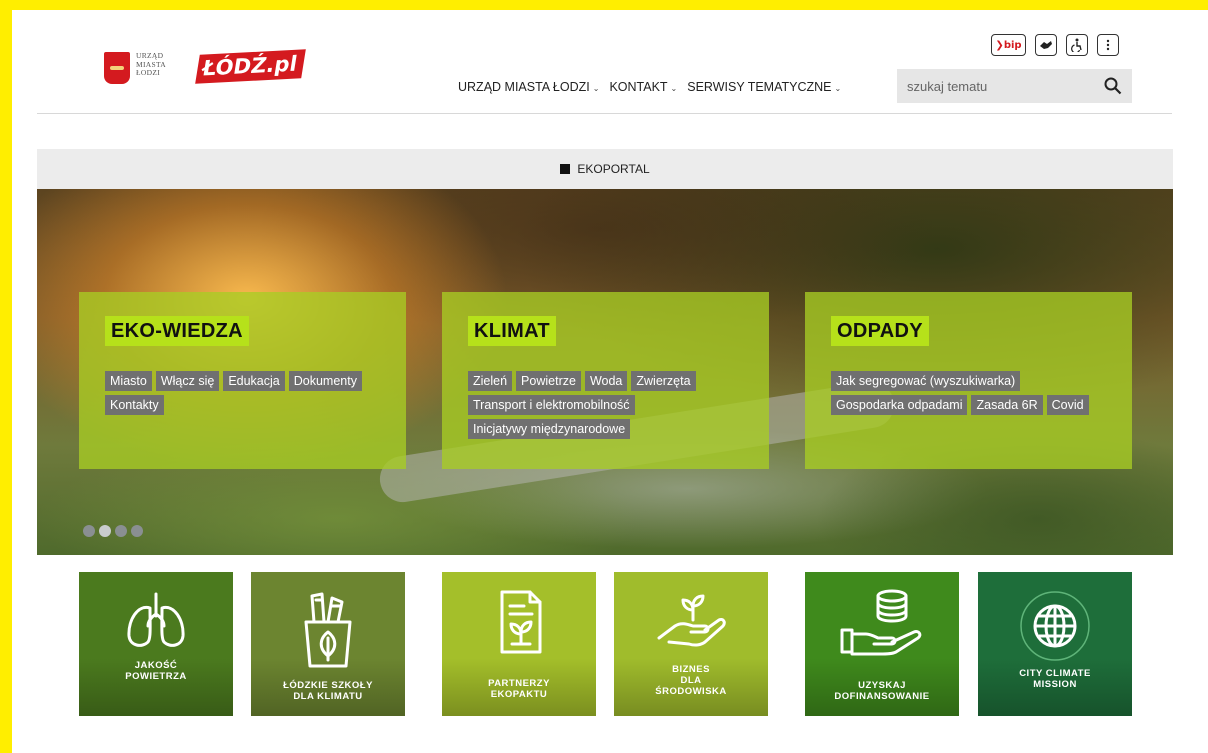 This screenshot has width=1208, height=753. Describe the element at coordinates (490, 381) in the screenshot. I see `tag-link: Zieleń` at that location.